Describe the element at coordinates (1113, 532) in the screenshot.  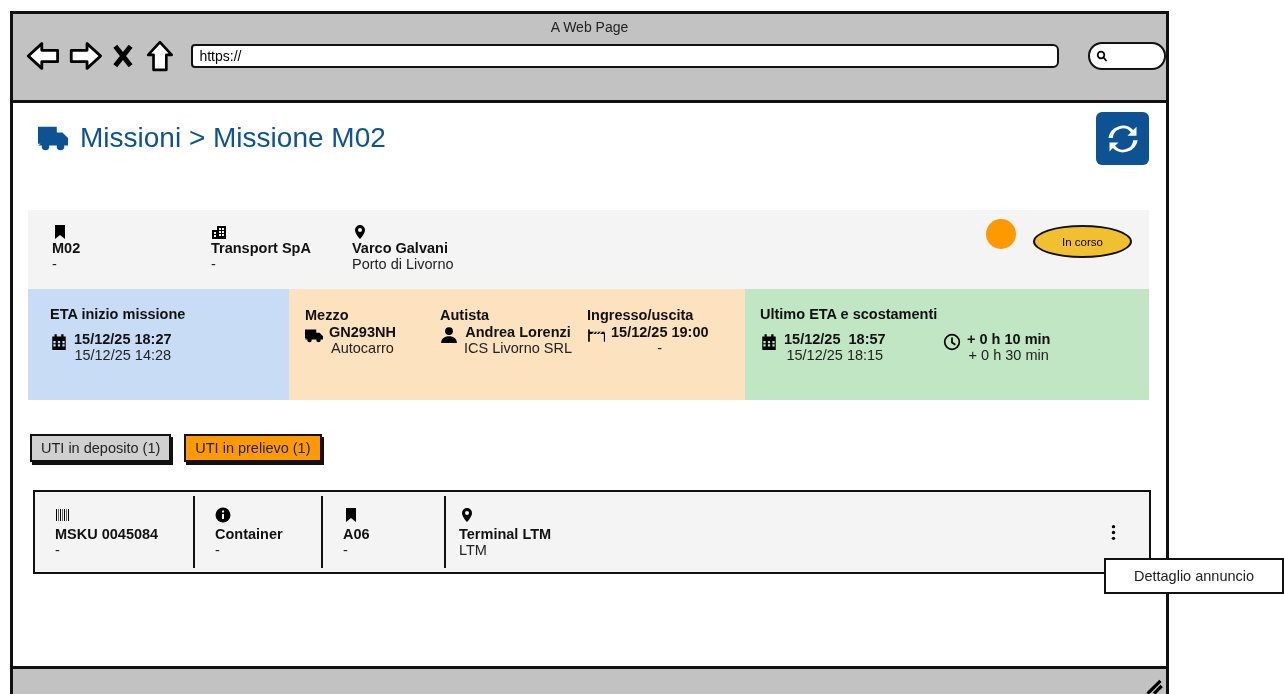
I see `more-options-icon` at that location.